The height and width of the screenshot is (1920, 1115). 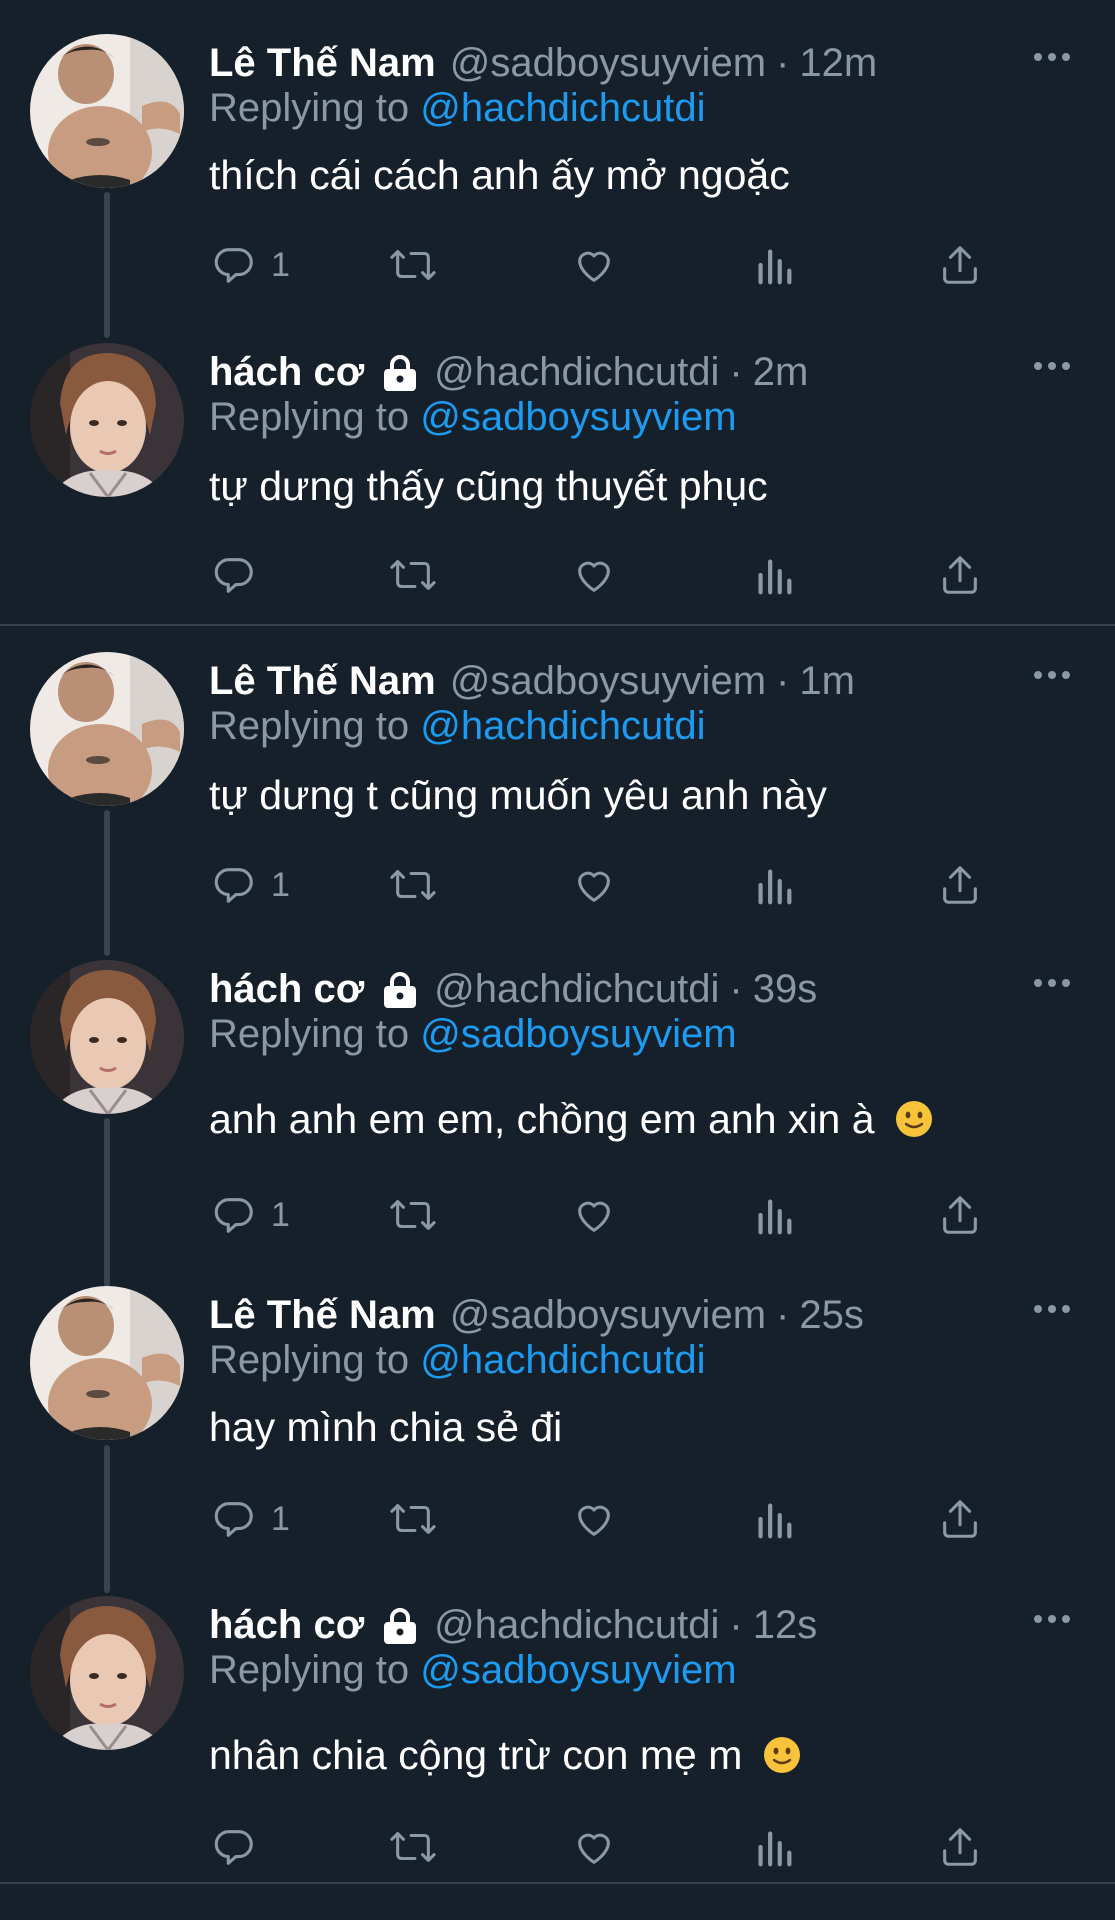 What do you see at coordinates (280, 884) in the screenshot?
I see `reply-count: 1` at bounding box center [280, 884].